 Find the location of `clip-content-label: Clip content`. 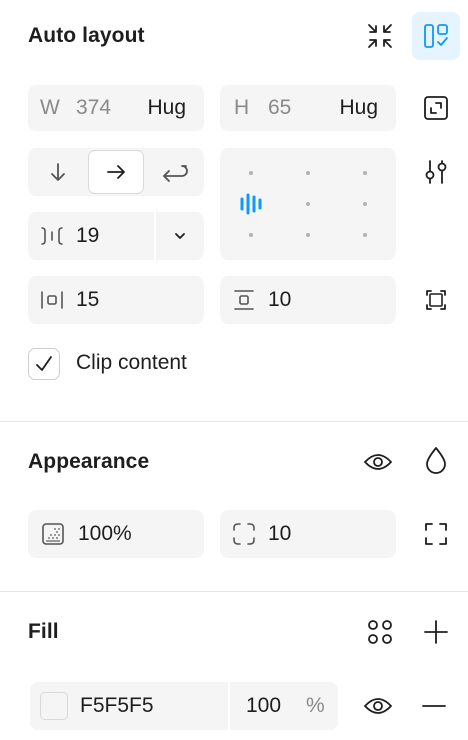

clip-content-label: Clip content is located at coordinates (131, 363).